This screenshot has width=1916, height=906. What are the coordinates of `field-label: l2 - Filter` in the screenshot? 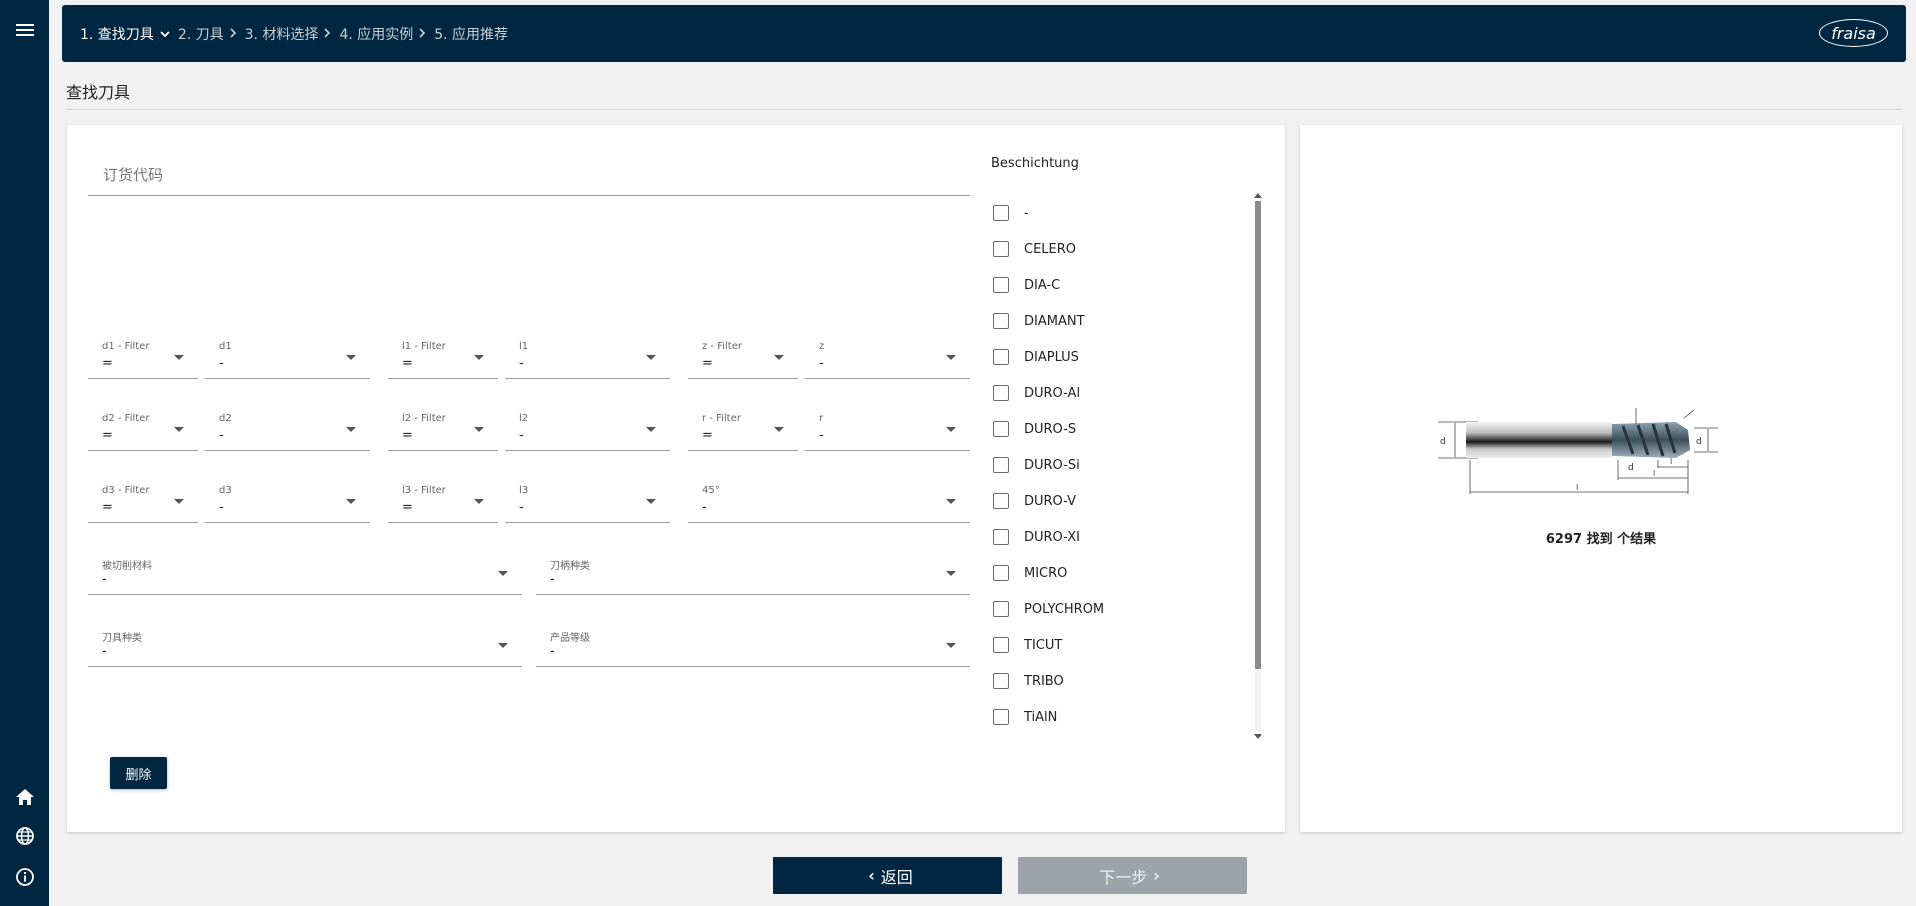 It's located at (424, 418).